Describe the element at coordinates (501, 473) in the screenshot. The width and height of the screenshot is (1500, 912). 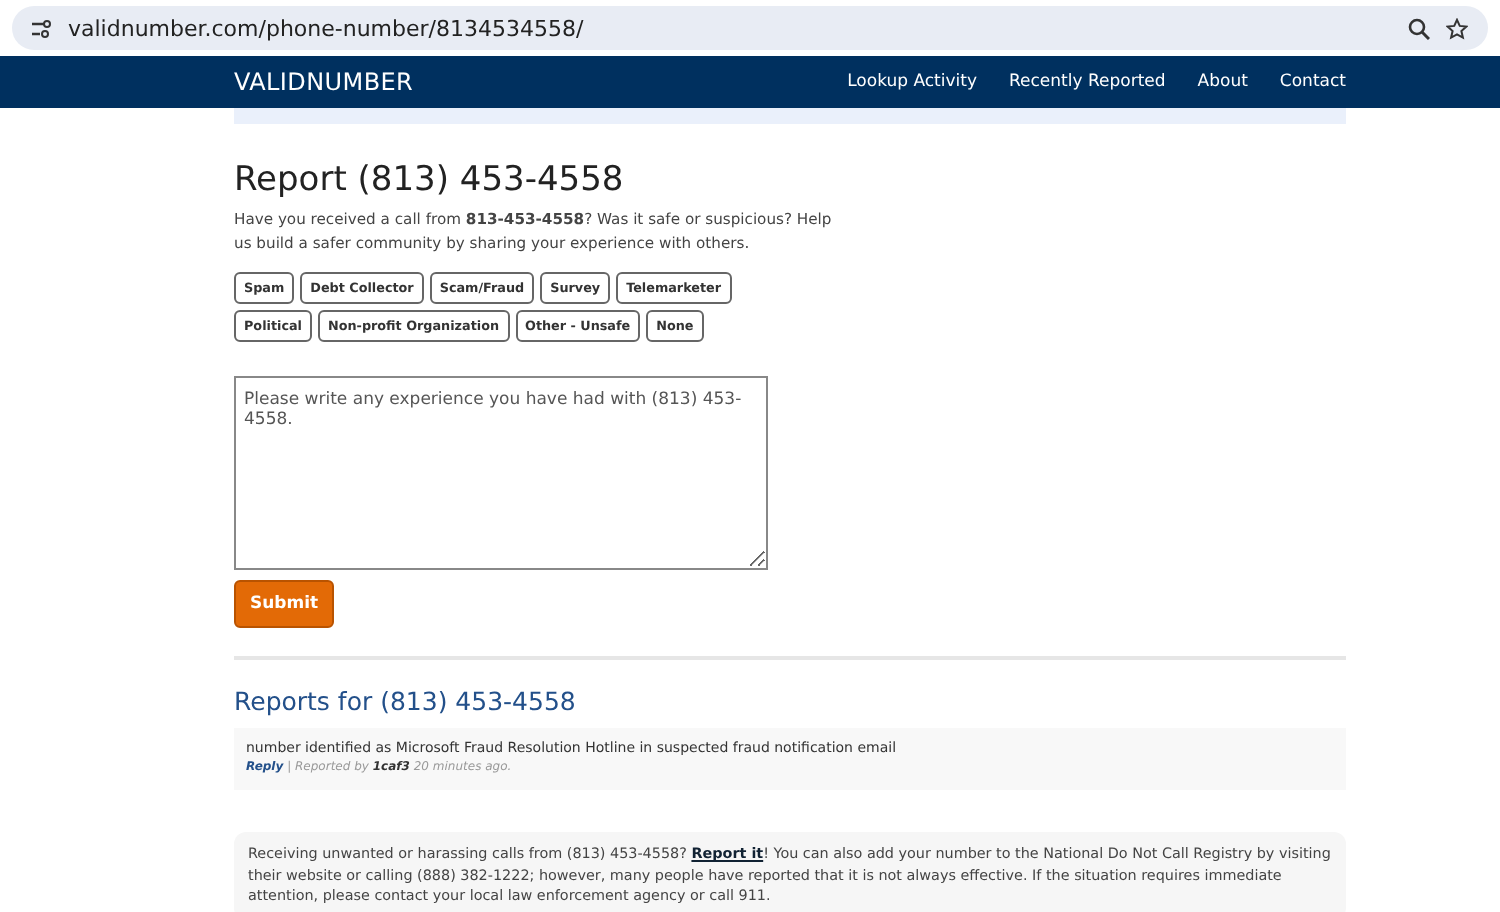
I see `experience-field: Please write any experience you have had with (813) 453-4558.` at that location.